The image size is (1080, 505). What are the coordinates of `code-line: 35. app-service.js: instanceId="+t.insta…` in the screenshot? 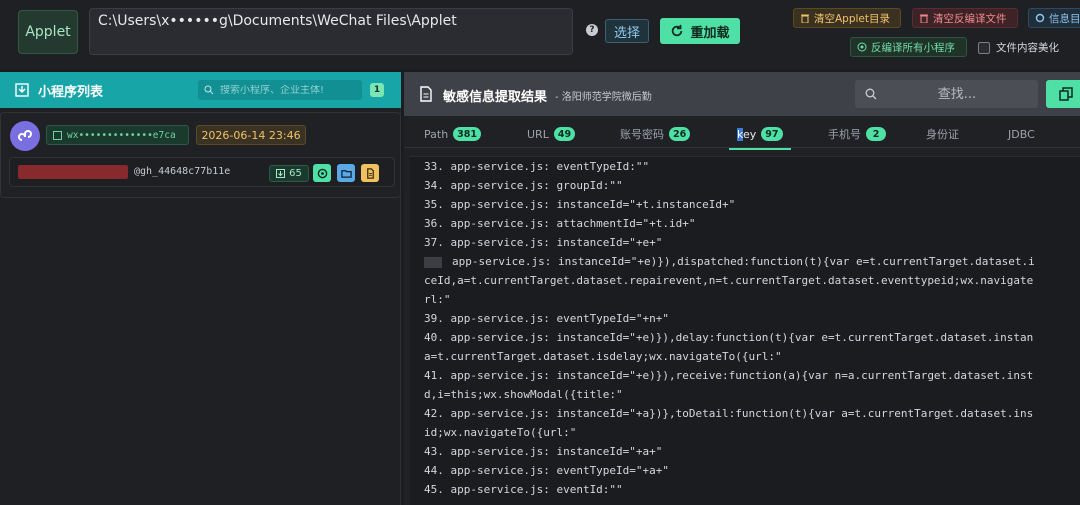 It's located at (580, 204).